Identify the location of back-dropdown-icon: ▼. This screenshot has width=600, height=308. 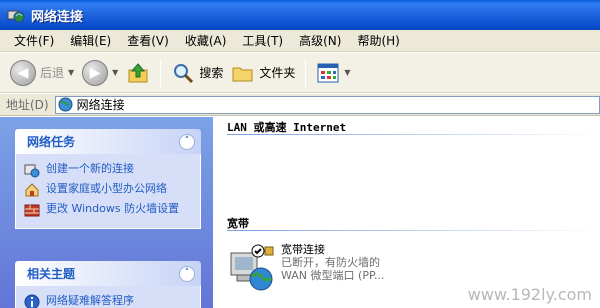
(71, 72).